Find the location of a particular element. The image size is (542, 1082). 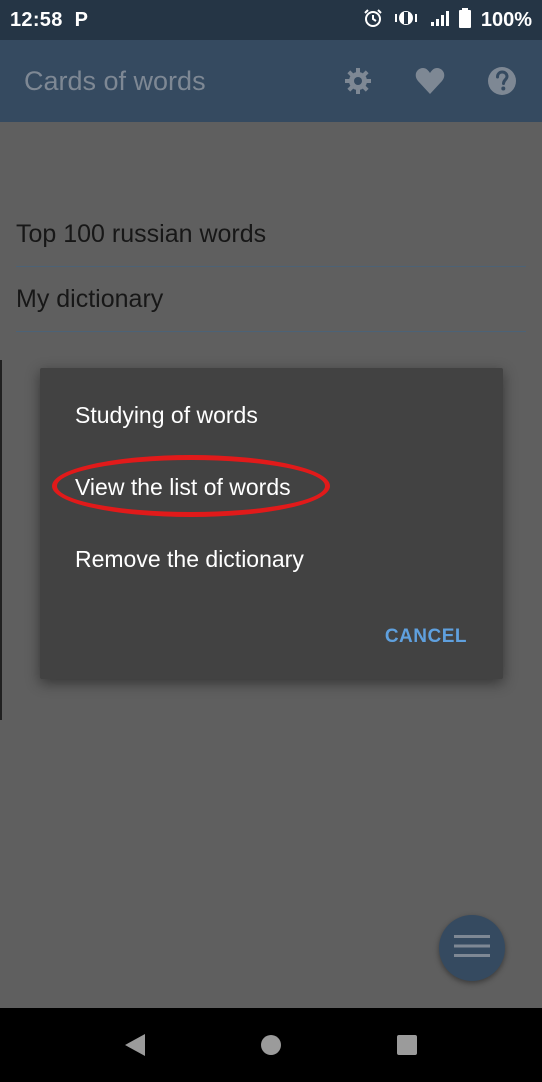

recents-icon is located at coordinates (407, 1045).